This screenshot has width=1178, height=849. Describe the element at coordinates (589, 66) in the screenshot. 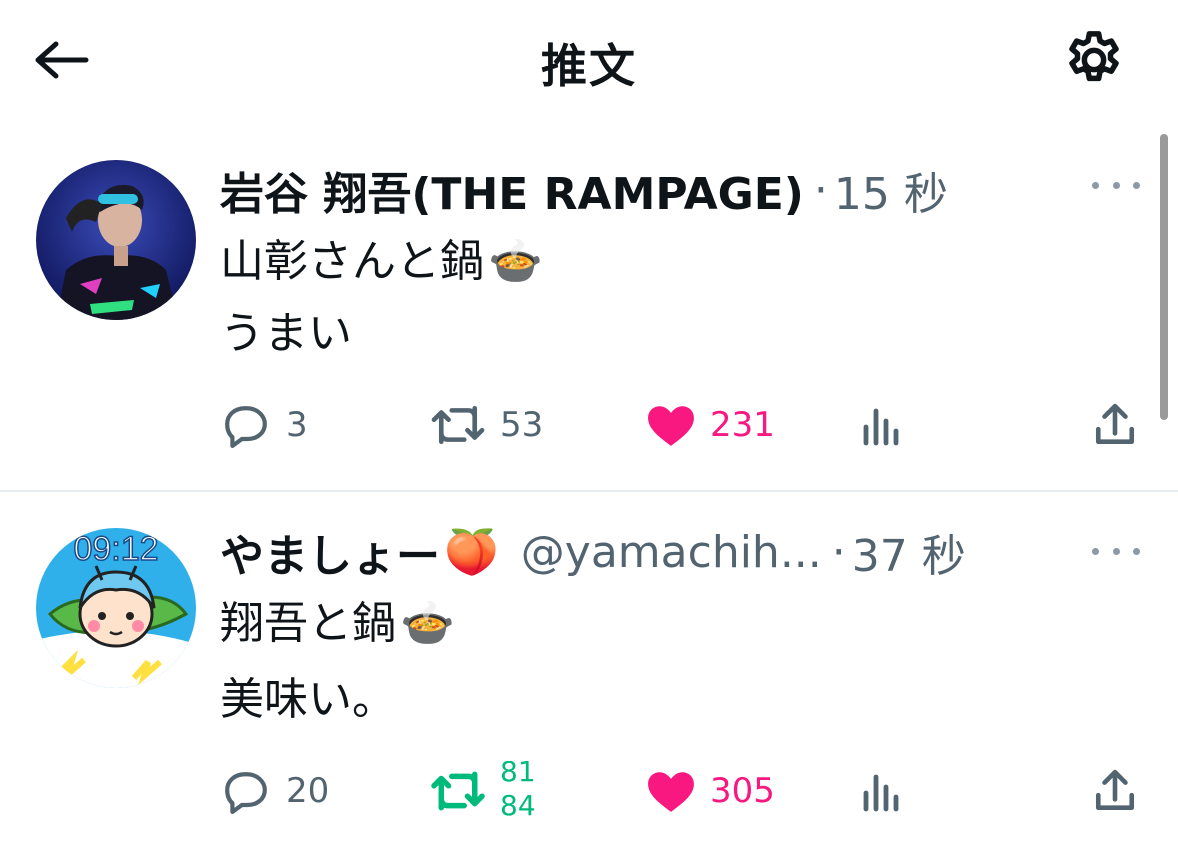

I see `page-title: 推文` at that location.